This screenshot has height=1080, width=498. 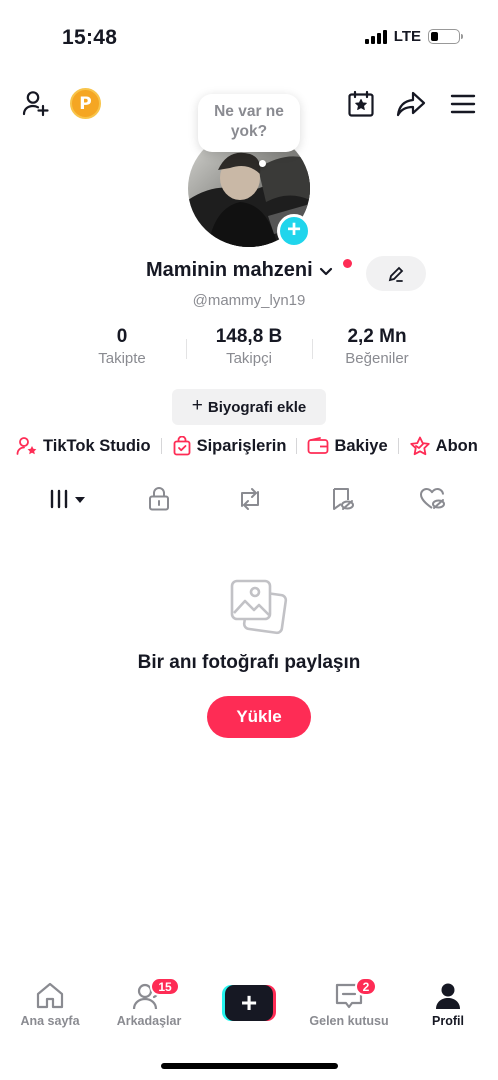 I want to click on display-name: Maminin mahzeni, so click(x=229, y=270).